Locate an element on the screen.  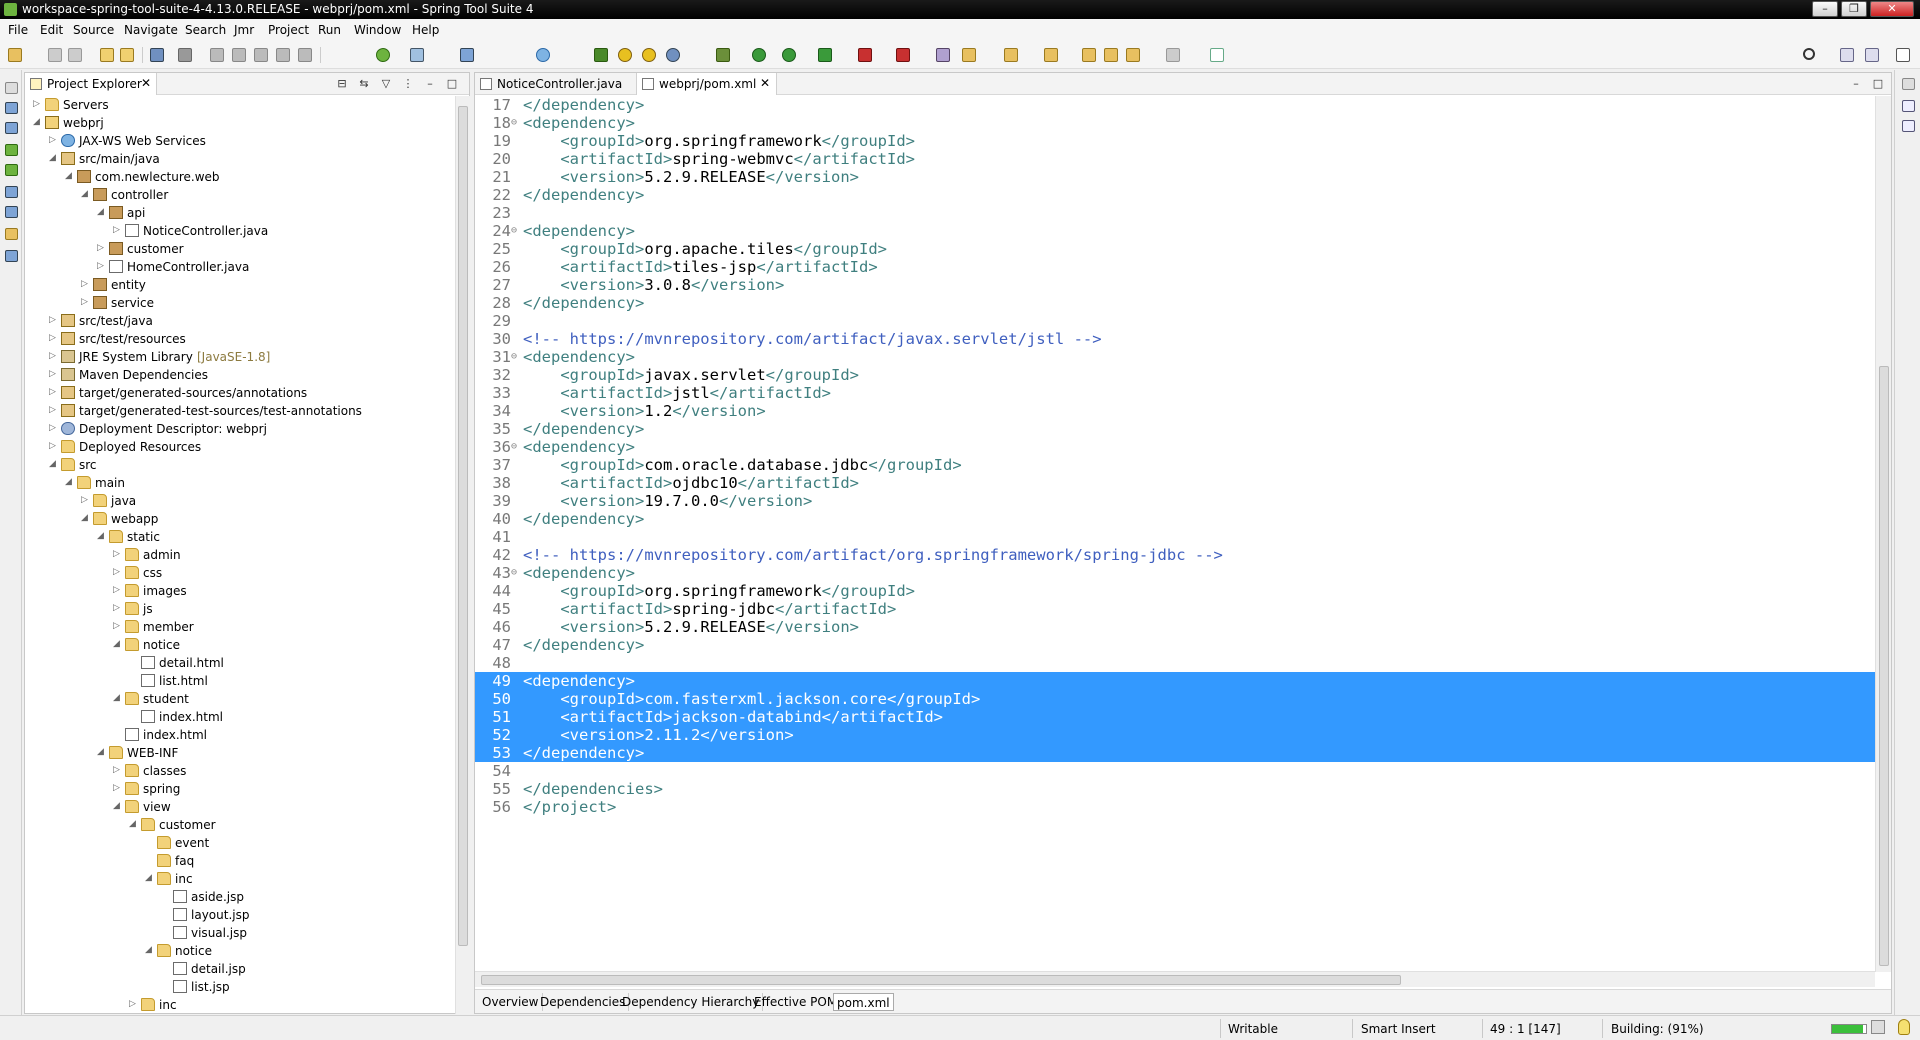
code-line: 31 ⊖ <dependency> is located at coordinates (1175, 357).